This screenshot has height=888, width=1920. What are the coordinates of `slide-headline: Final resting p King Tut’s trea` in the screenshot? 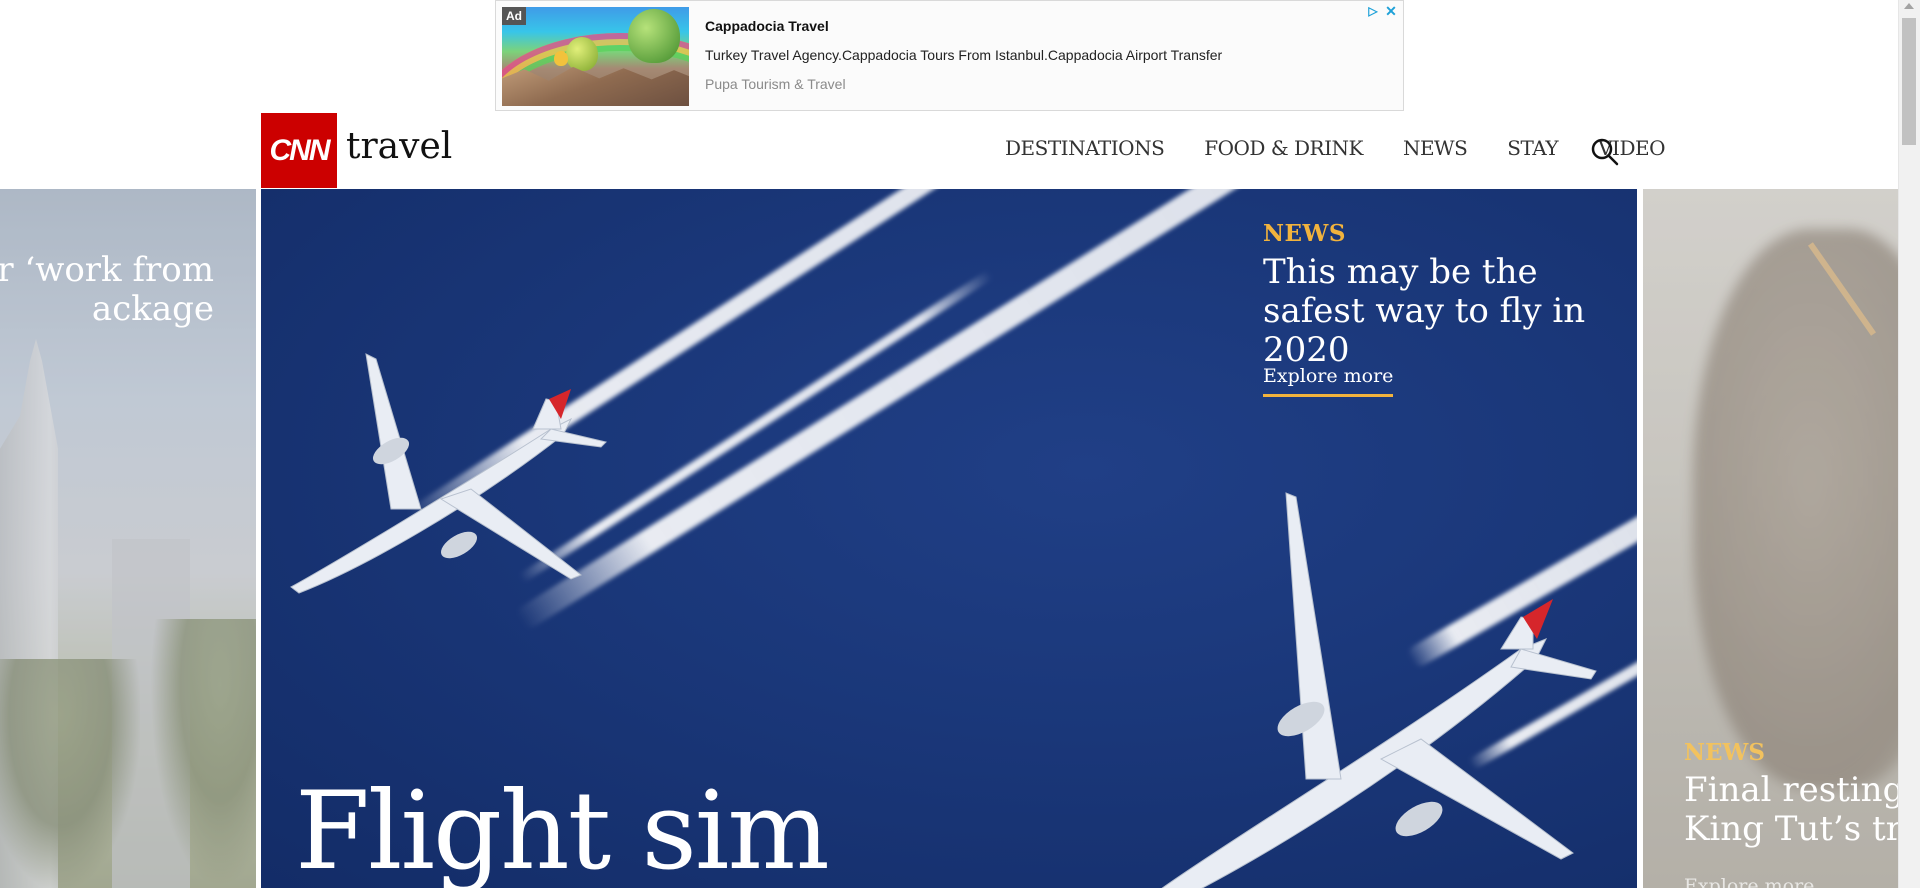 It's located at (1791, 810).